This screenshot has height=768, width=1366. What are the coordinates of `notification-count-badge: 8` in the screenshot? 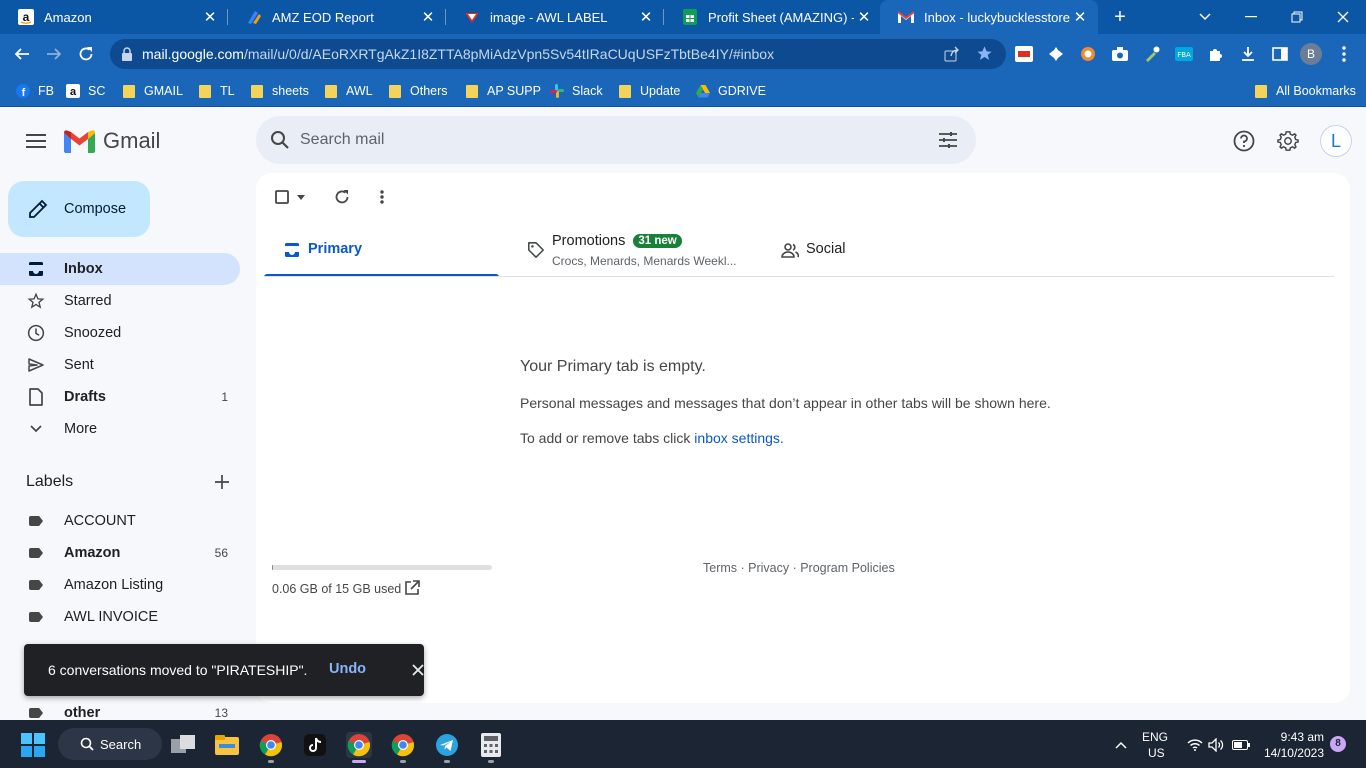 It's located at (1338, 744).